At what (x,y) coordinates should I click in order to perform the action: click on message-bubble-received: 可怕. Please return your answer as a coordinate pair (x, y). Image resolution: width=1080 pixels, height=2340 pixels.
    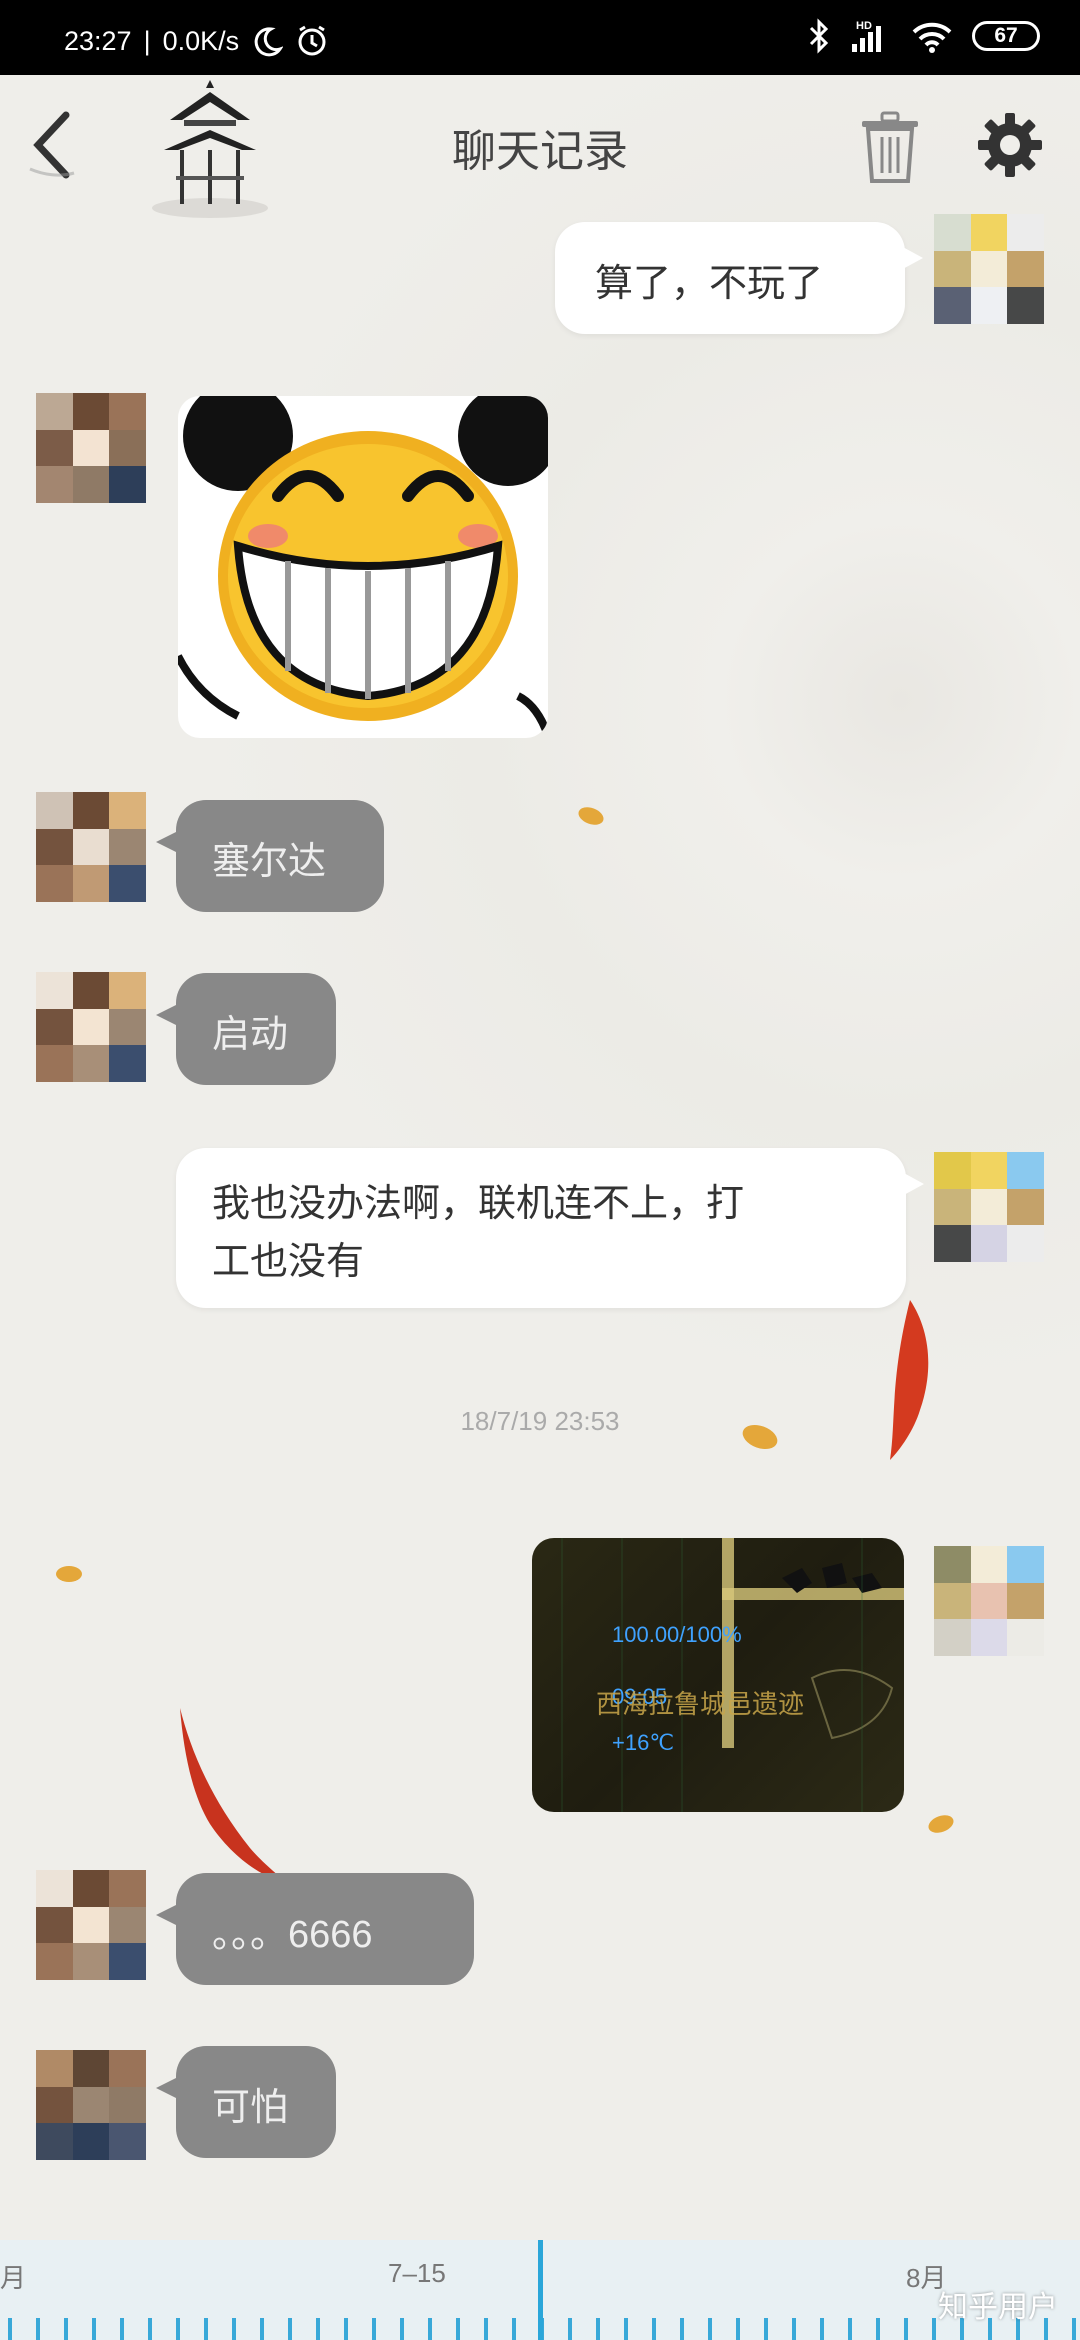
    Looking at the image, I should click on (246, 2102).